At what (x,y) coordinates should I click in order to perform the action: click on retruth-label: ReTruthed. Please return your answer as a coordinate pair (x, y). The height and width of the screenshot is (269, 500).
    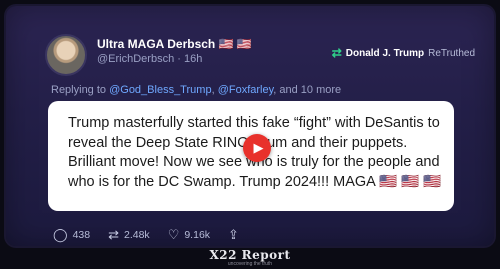
    Looking at the image, I should click on (451, 53).